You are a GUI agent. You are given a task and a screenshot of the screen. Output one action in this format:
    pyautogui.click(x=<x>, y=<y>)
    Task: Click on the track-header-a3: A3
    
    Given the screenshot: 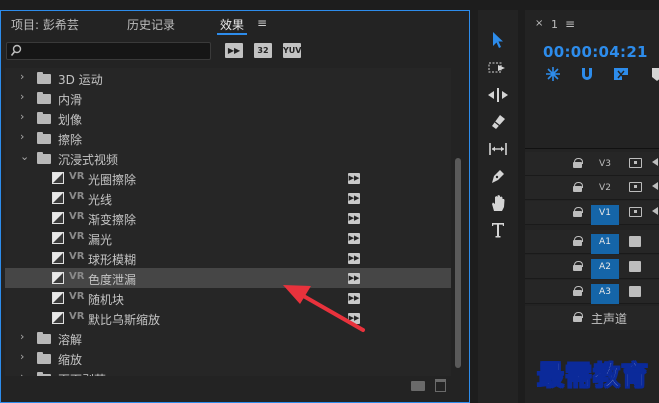 What is the action you would take?
    pyautogui.click(x=592, y=292)
    